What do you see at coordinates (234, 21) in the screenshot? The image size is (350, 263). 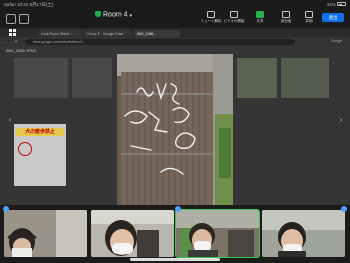 I see `start-video-label: ビデオの開始` at bounding box center [234, 21].